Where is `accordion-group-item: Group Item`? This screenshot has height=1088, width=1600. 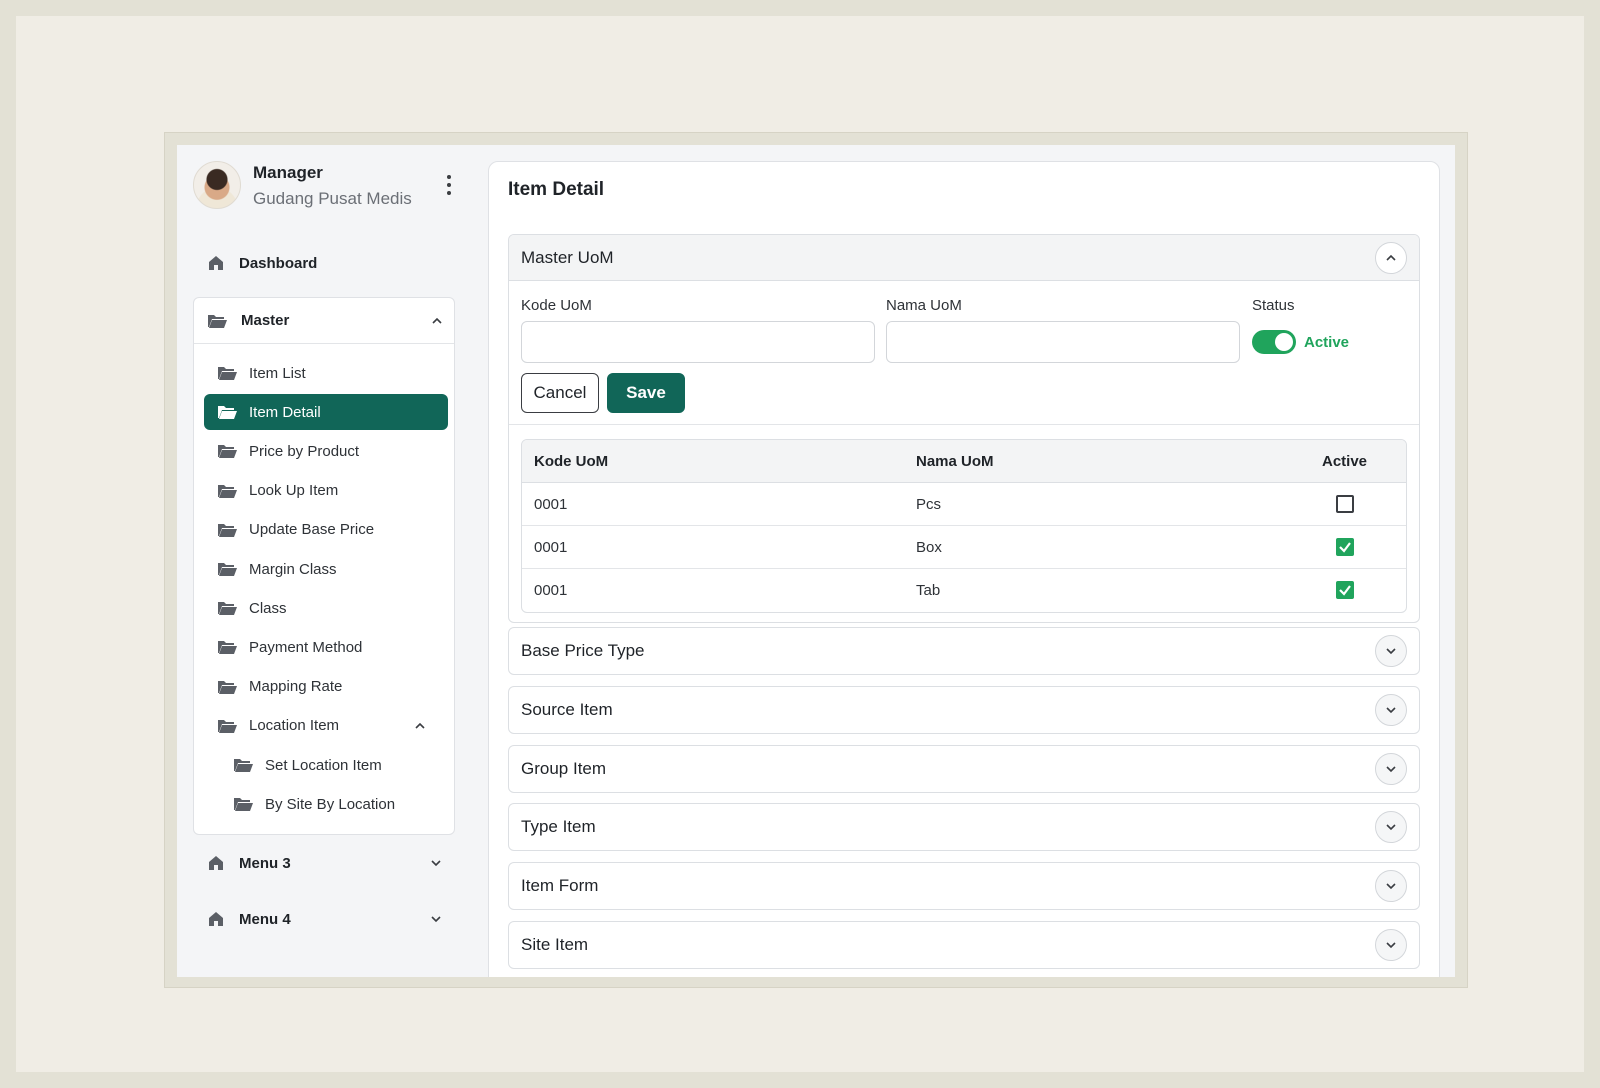
accordion-group-item: Group Item is located at coordinates (964, 768).